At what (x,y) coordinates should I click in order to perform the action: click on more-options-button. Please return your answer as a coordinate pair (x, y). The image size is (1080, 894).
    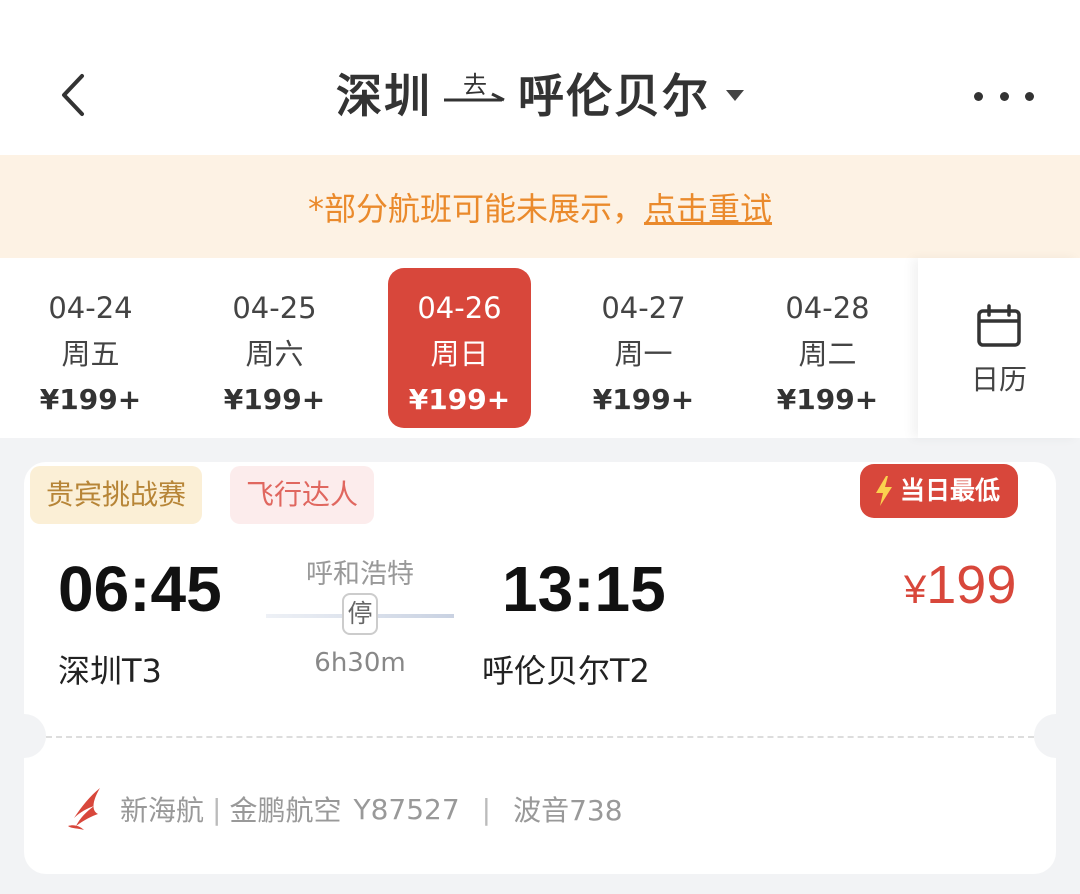
    Looking at the image, I should click on (1004, 96).